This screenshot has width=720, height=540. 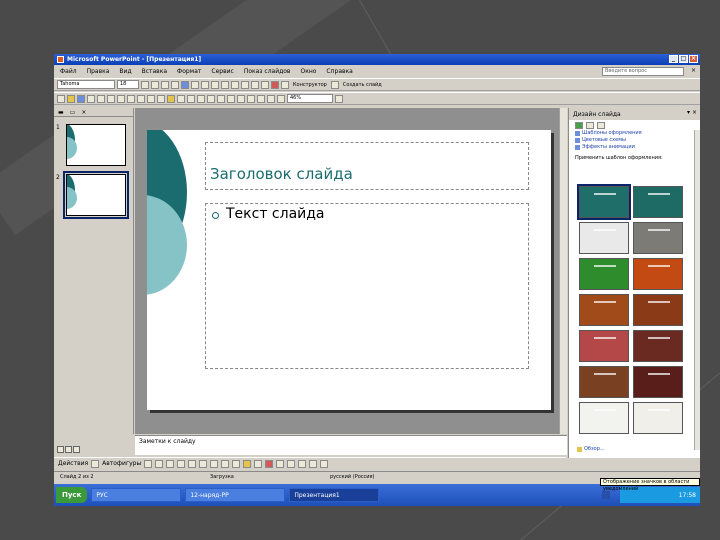 What do you see at coordinates (81, 98) in the screenshot?
I see `save-icon` at bounding box center [81, 98].